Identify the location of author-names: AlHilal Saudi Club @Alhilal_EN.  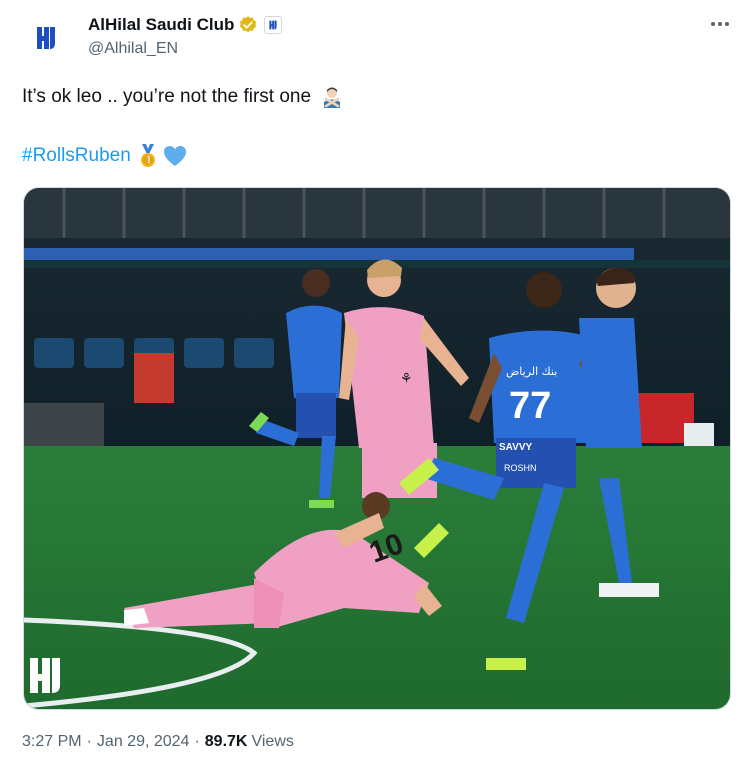
(185, 35).